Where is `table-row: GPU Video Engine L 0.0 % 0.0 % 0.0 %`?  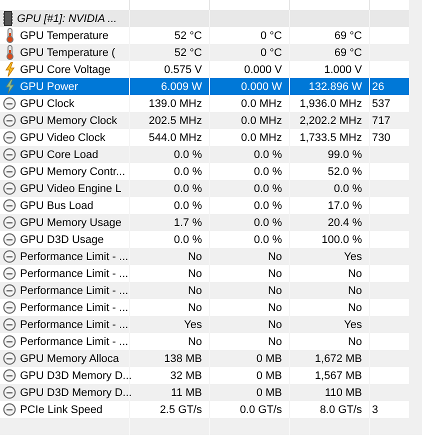
table-row: GPU Video Engine L 0.0 % 0.0 % 0.0 % is located at coordinates (204, 188).